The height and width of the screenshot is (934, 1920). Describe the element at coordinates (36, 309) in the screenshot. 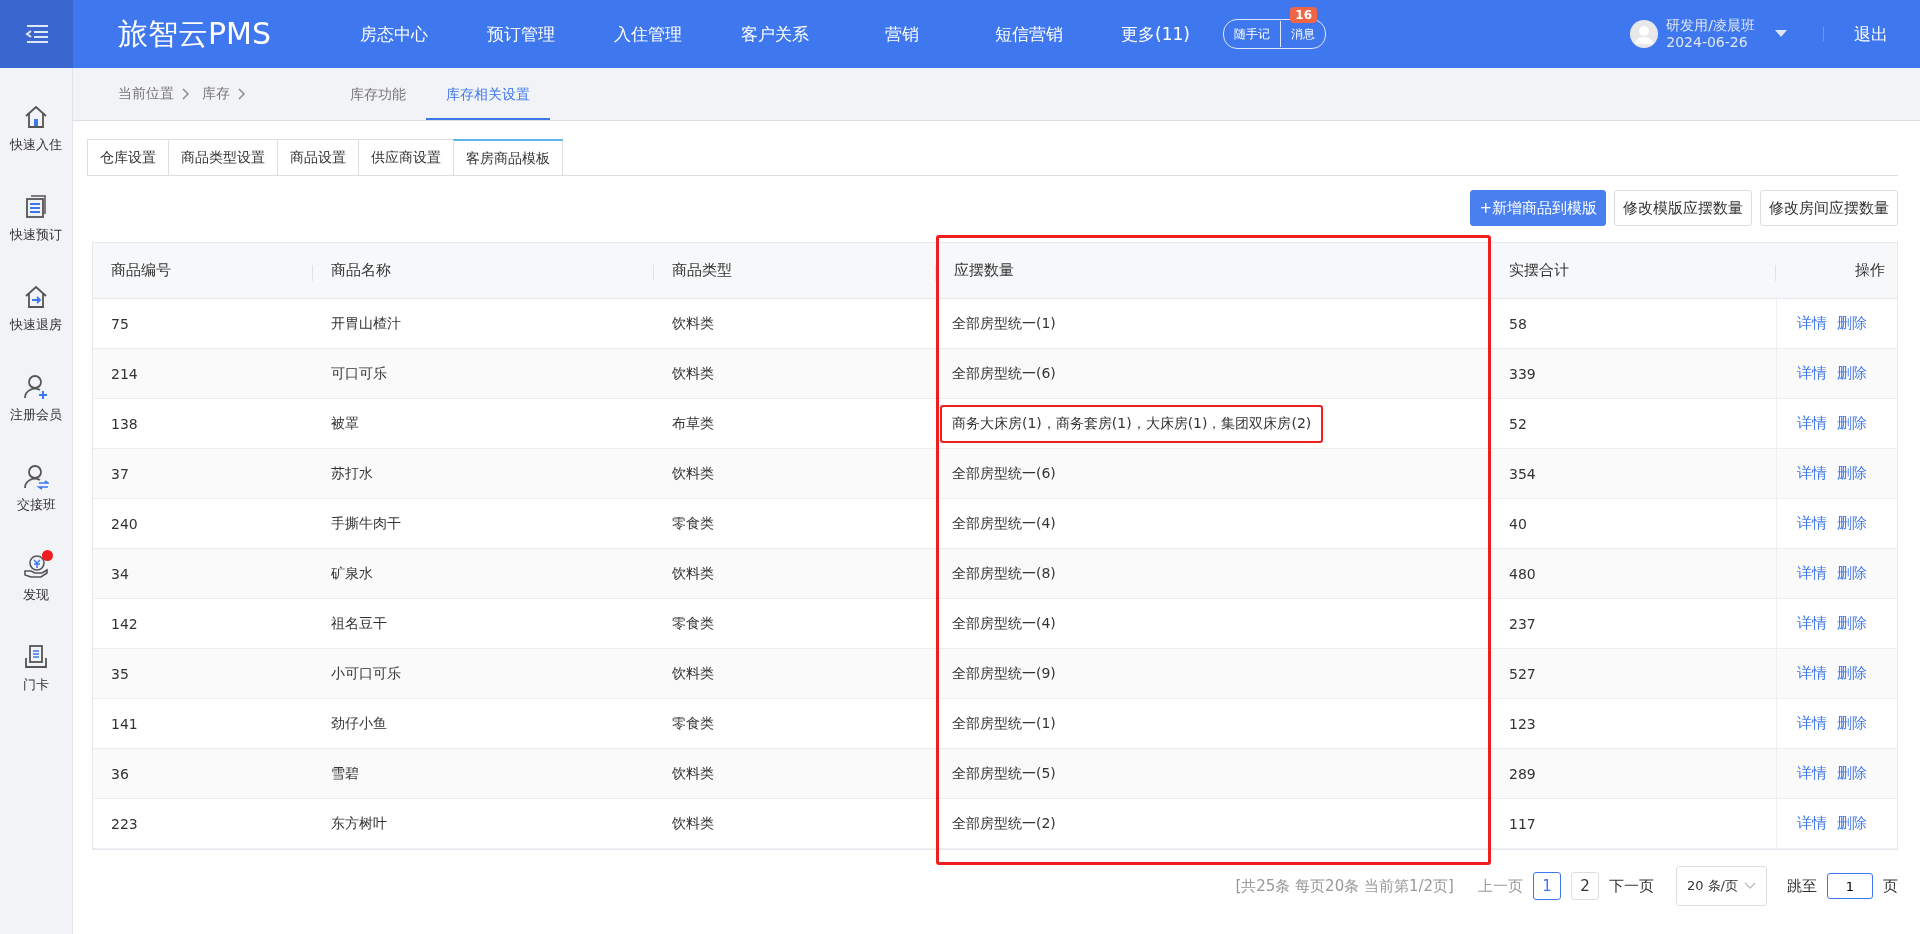

I see `sidebar-item: 快速退房` at that location.